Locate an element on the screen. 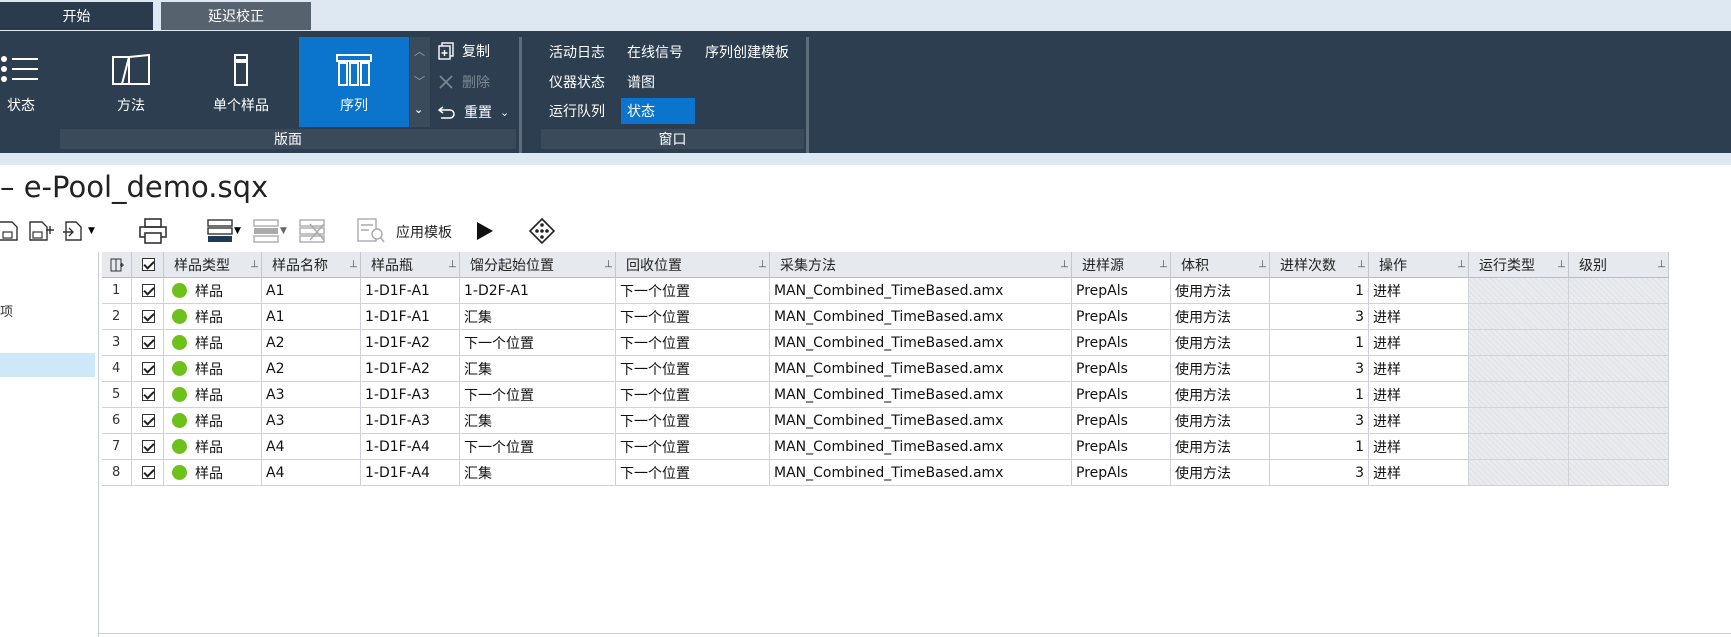 The height and width of the screenshot is (637, 1731). column-header-injection-count: 进样次数 ⊣ is located at coordinates (1319, 265).